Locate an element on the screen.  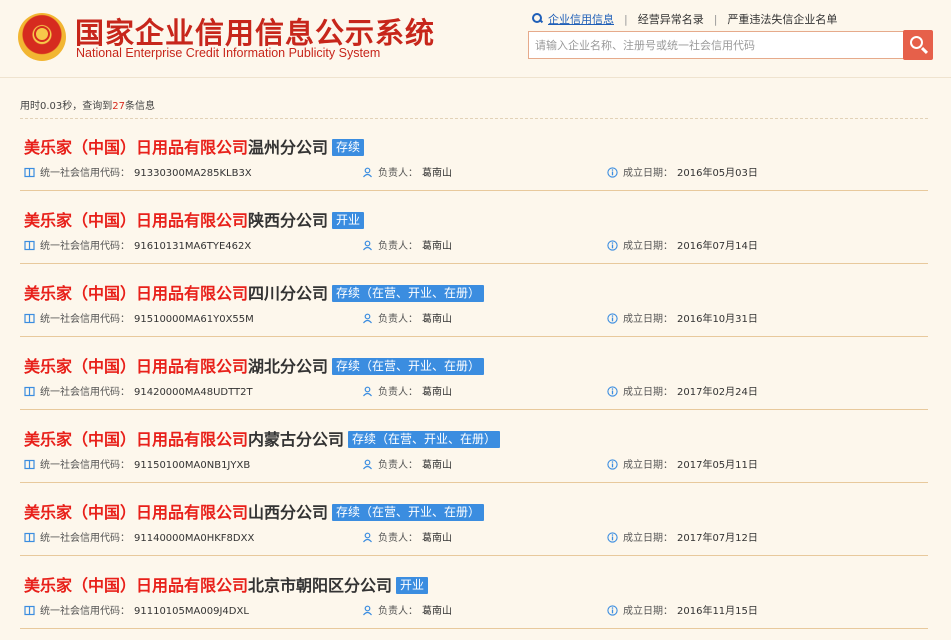
national-emblem-icon is located at coordinates (42, 37).